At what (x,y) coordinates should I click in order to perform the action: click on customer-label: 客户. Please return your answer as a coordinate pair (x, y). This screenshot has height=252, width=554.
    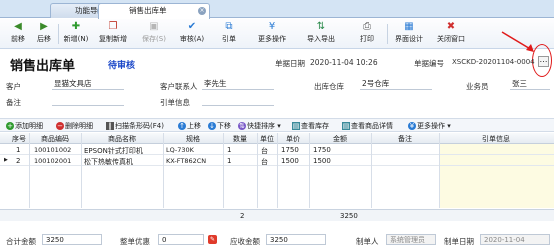
    Looking at the image, I should click on (13, 86).